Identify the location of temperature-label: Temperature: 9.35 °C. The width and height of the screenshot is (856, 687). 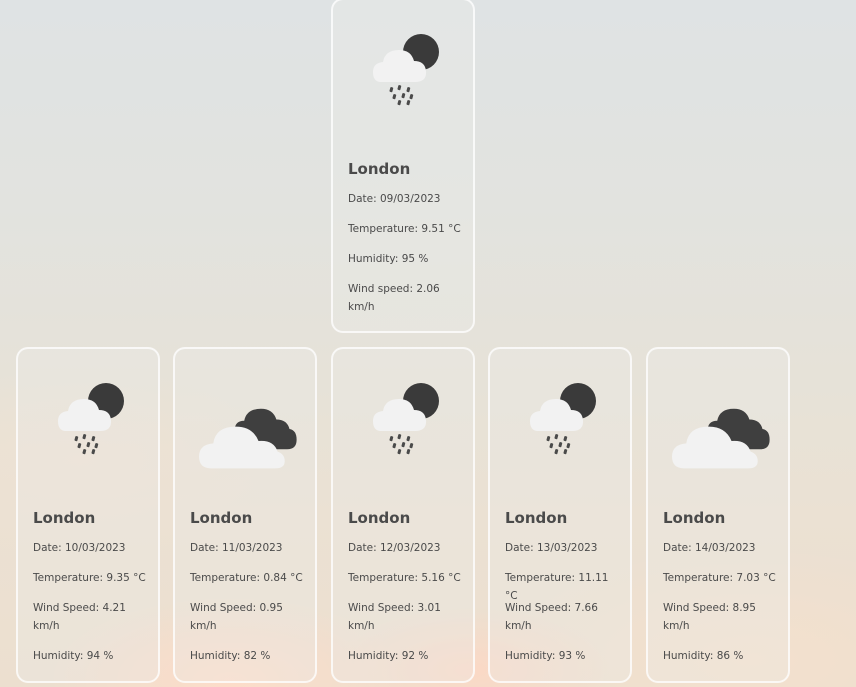
(89, 578).